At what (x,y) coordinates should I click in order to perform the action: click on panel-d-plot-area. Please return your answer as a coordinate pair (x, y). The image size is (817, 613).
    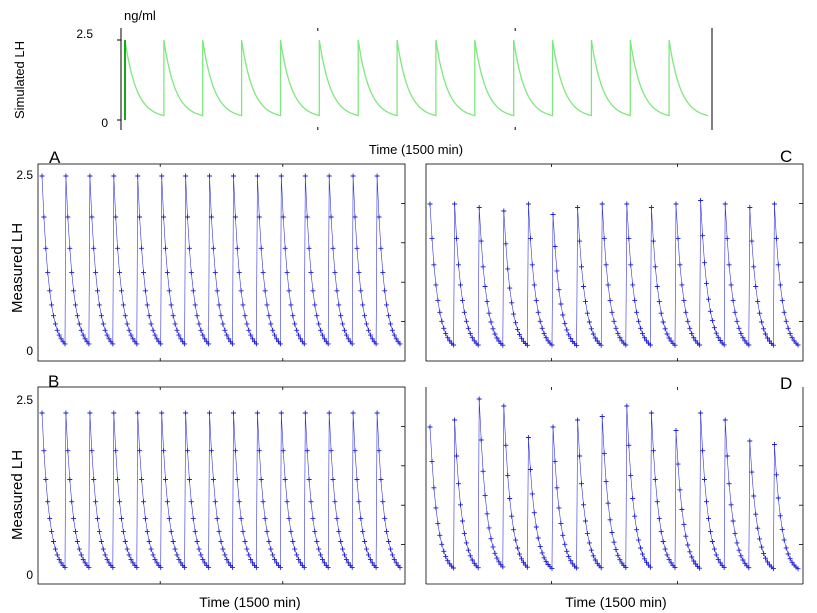
    Looking at the image, I should click on (614, 486).